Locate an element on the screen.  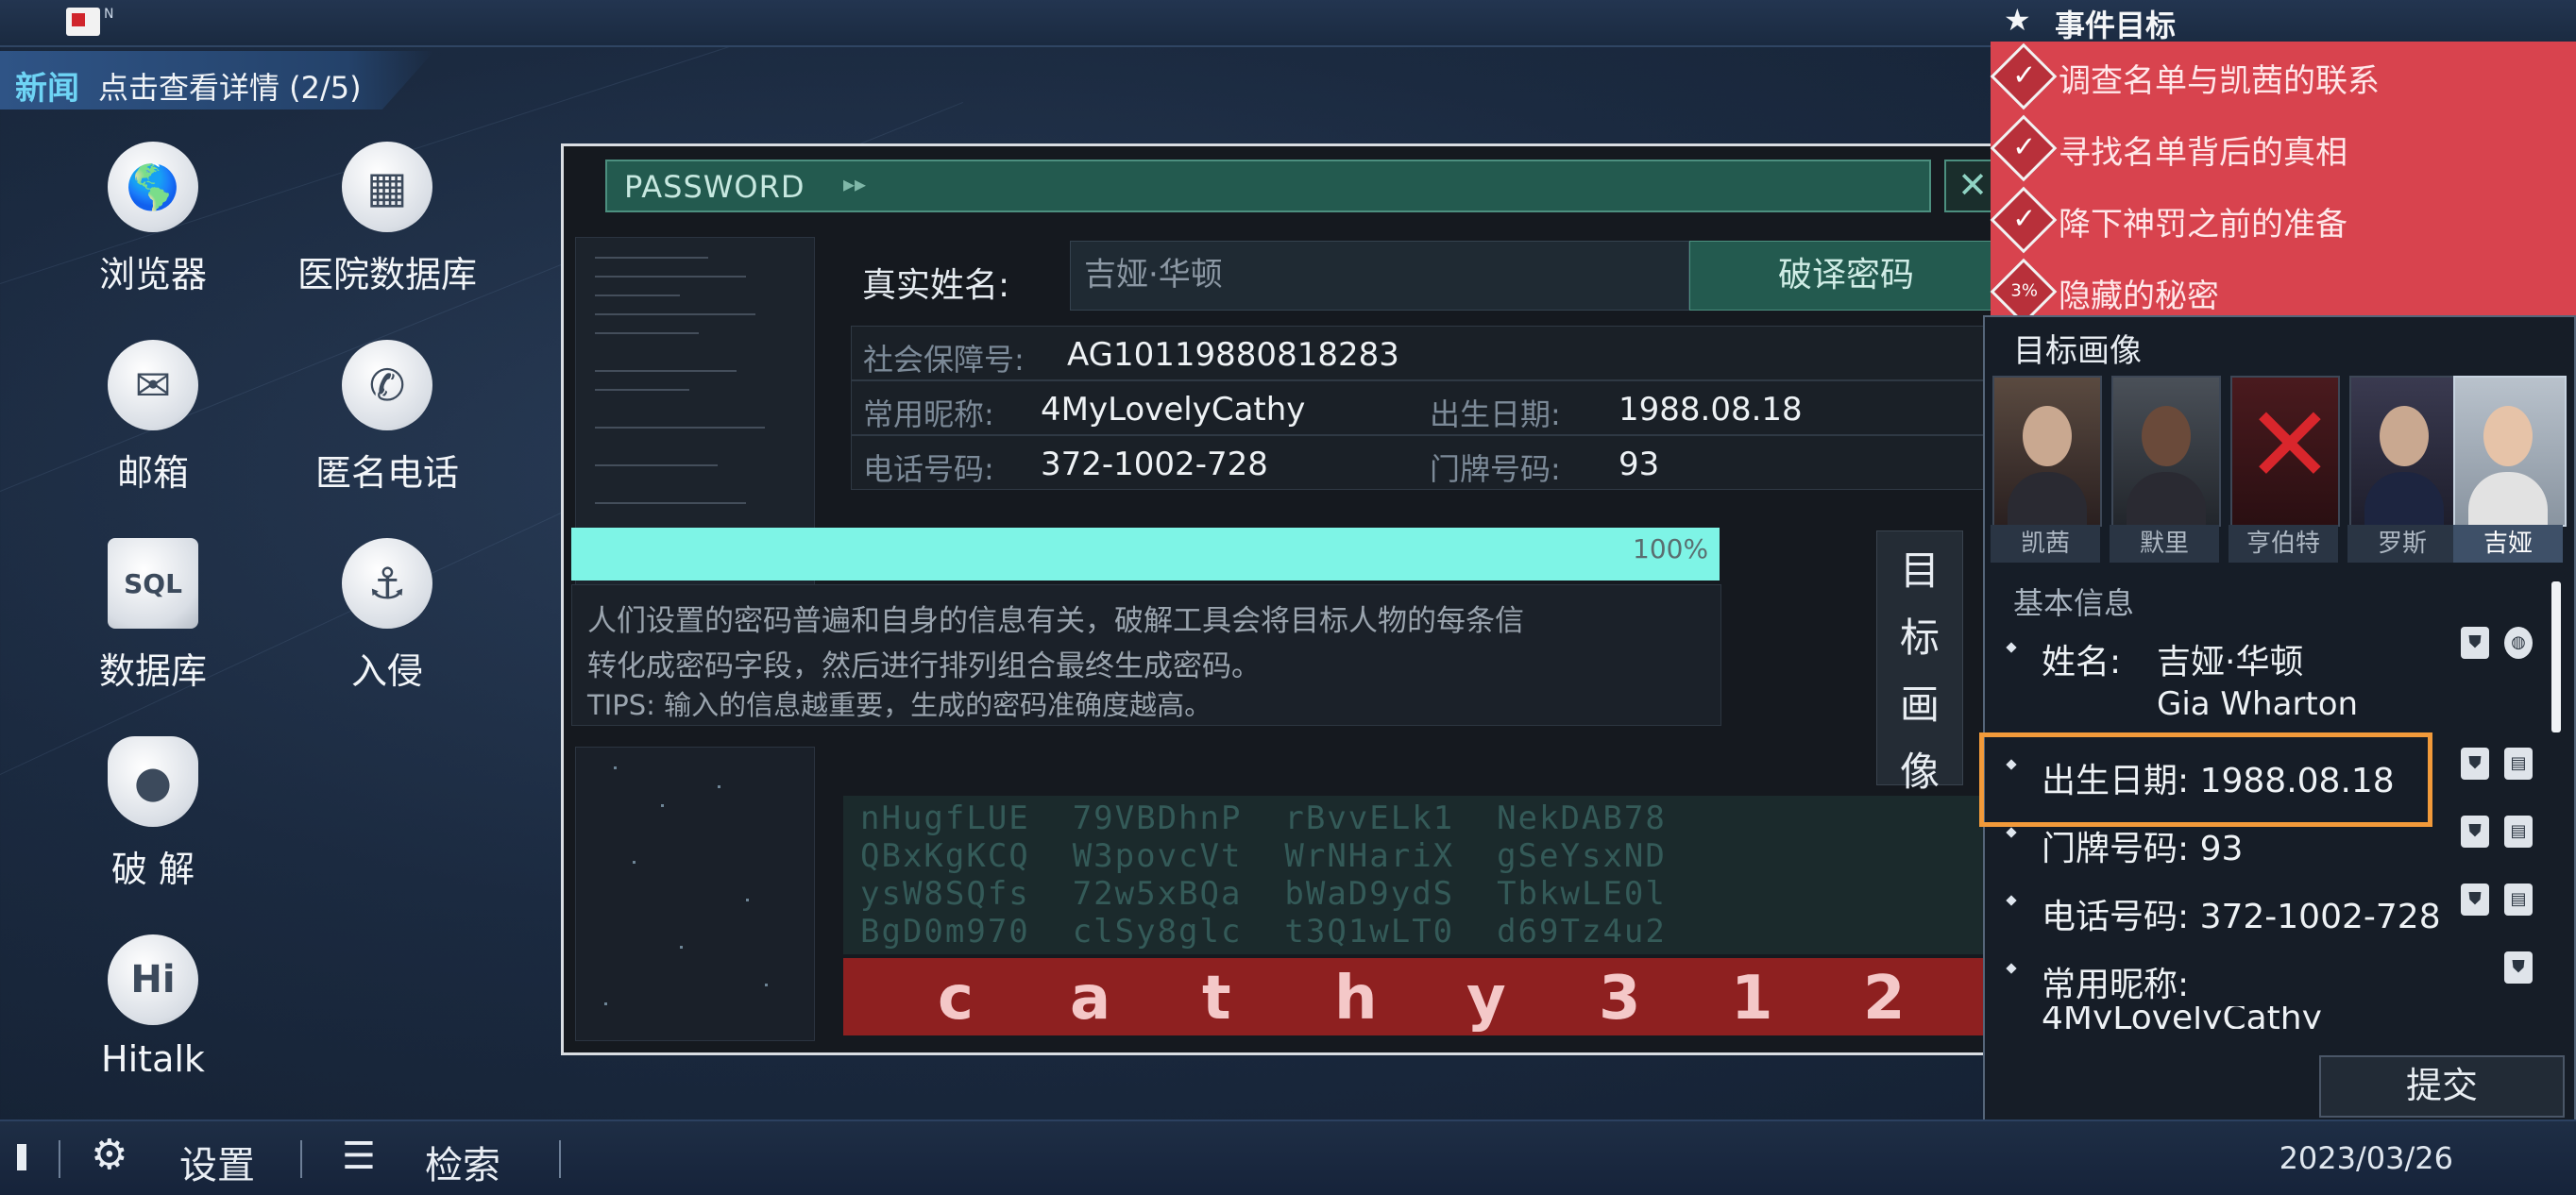
search-button: 检索 is located at coordinates (462, 1162).